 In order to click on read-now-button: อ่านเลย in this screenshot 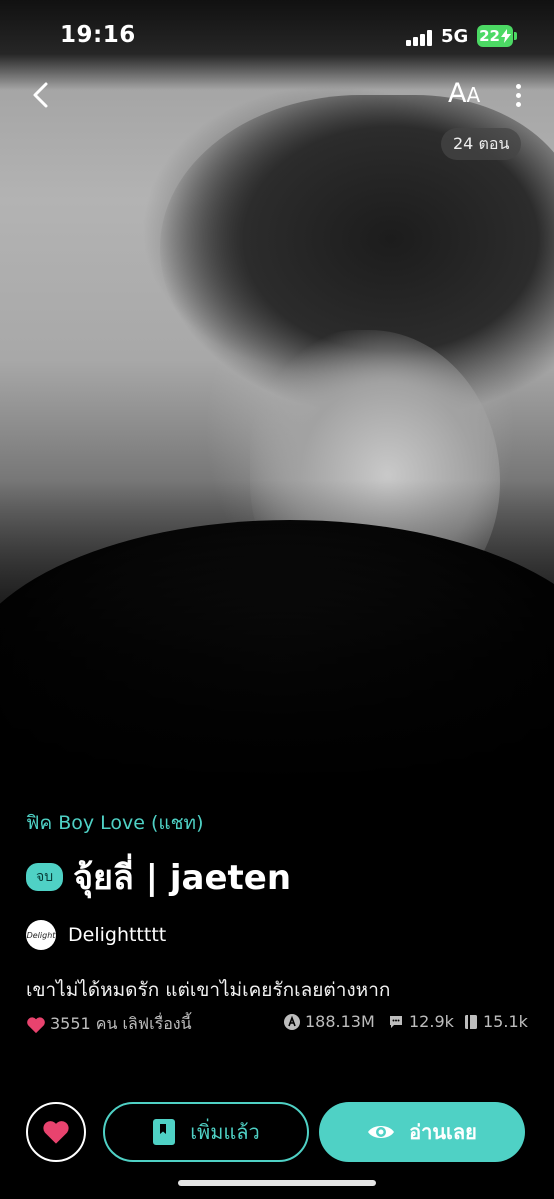, I will do `click(422, 1132)`.